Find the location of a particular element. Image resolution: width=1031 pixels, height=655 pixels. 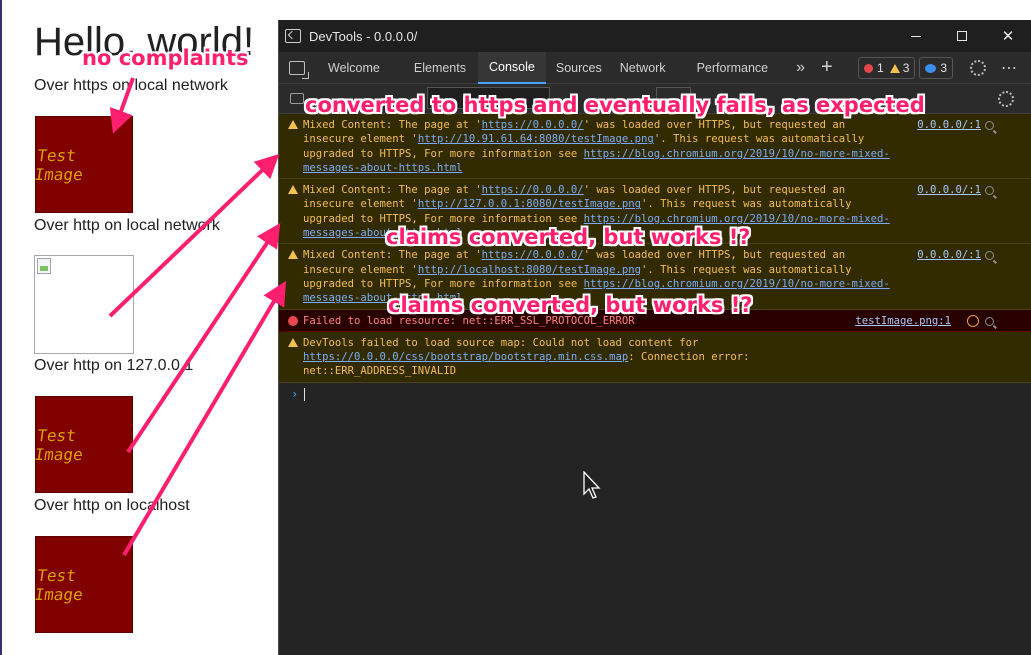

tab-performance: Performance is located at coordinates (733, 68).